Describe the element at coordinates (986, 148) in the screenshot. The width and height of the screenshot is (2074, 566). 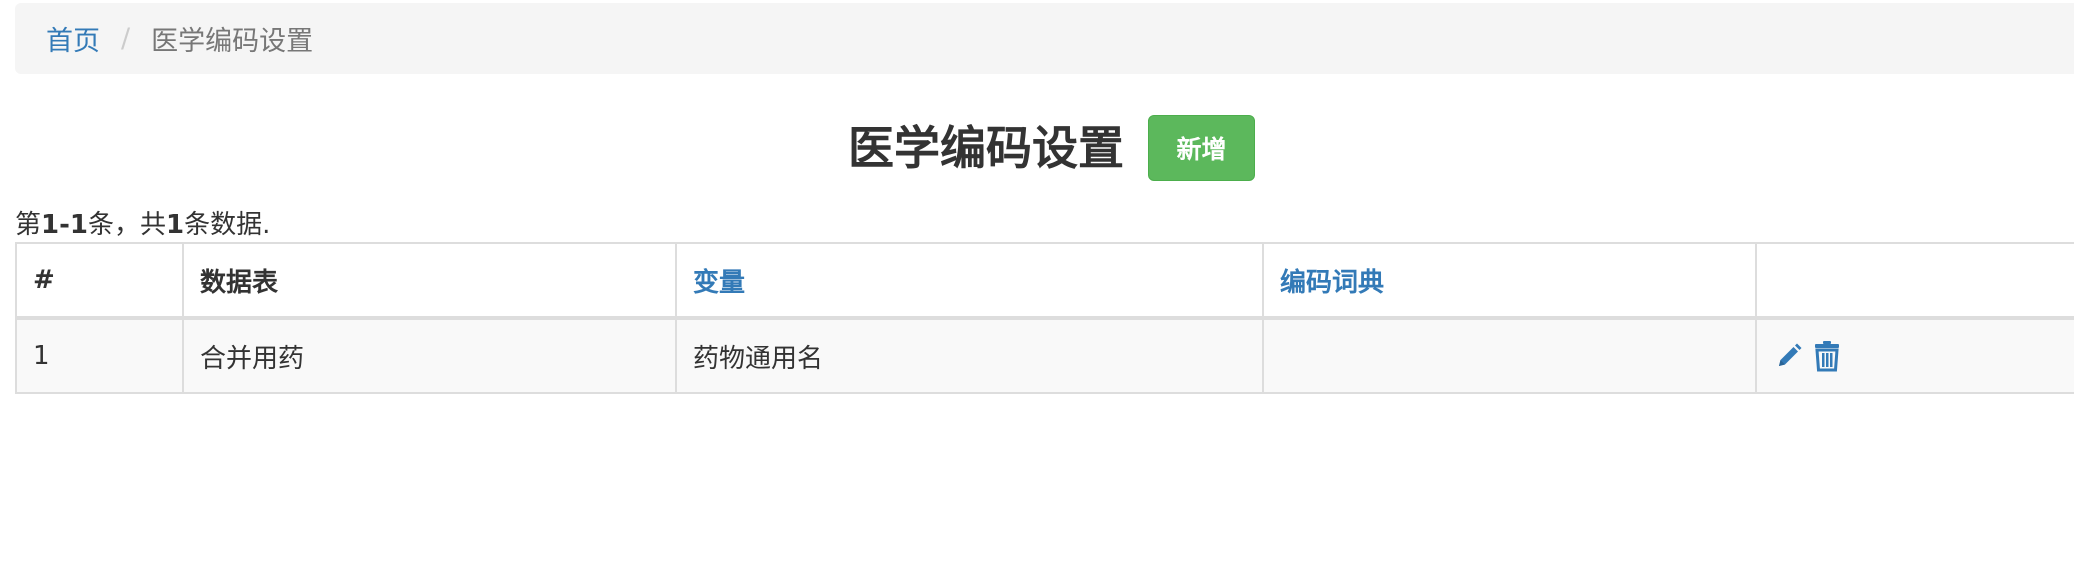
I see `page-title: 医学编码设置` at that location.